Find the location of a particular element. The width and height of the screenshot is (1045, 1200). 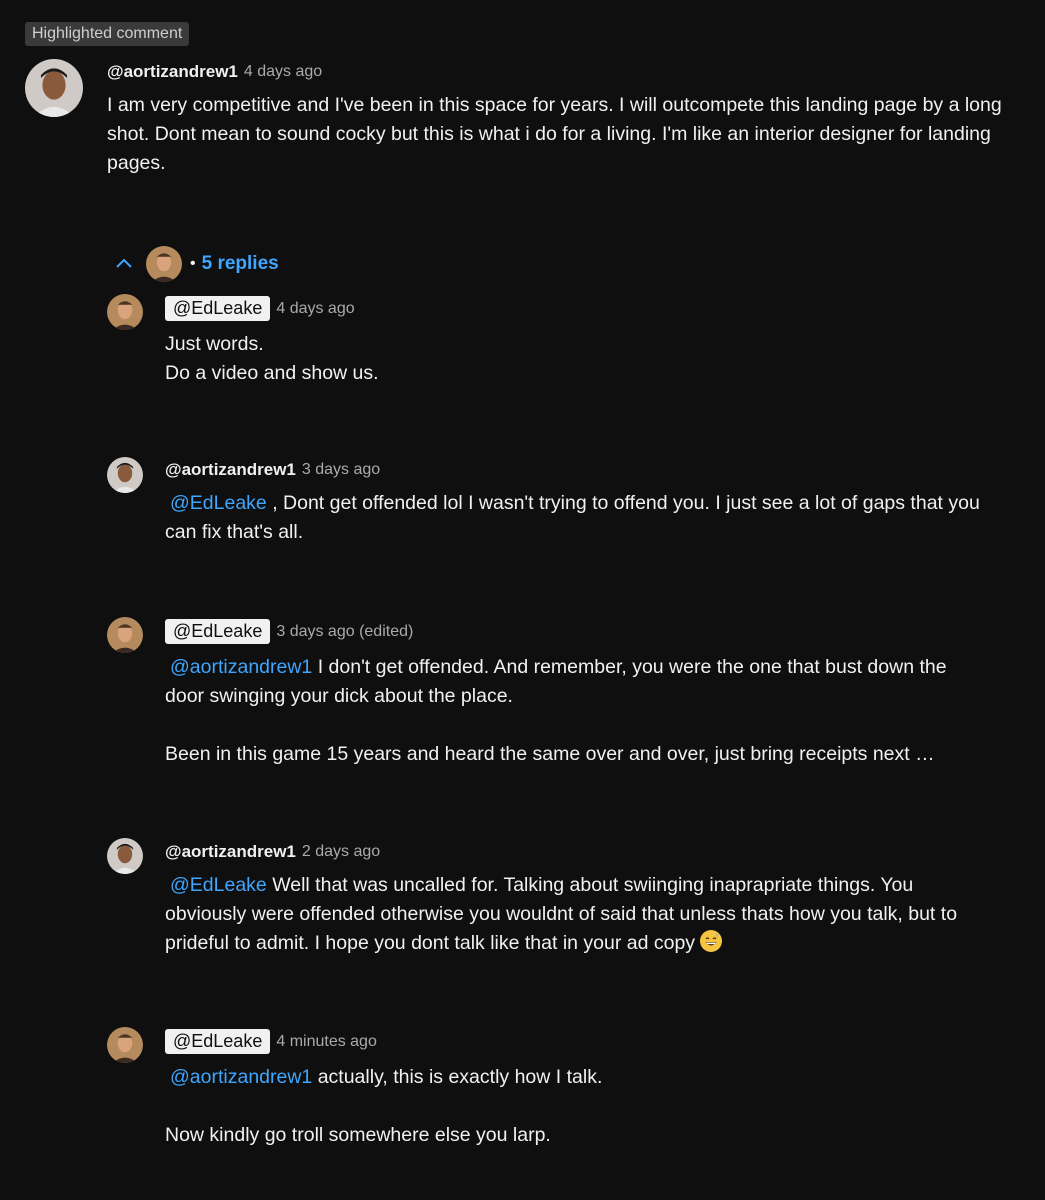

reply-header: @EdLeake 4 days ago is located at coordinates (260, 308).